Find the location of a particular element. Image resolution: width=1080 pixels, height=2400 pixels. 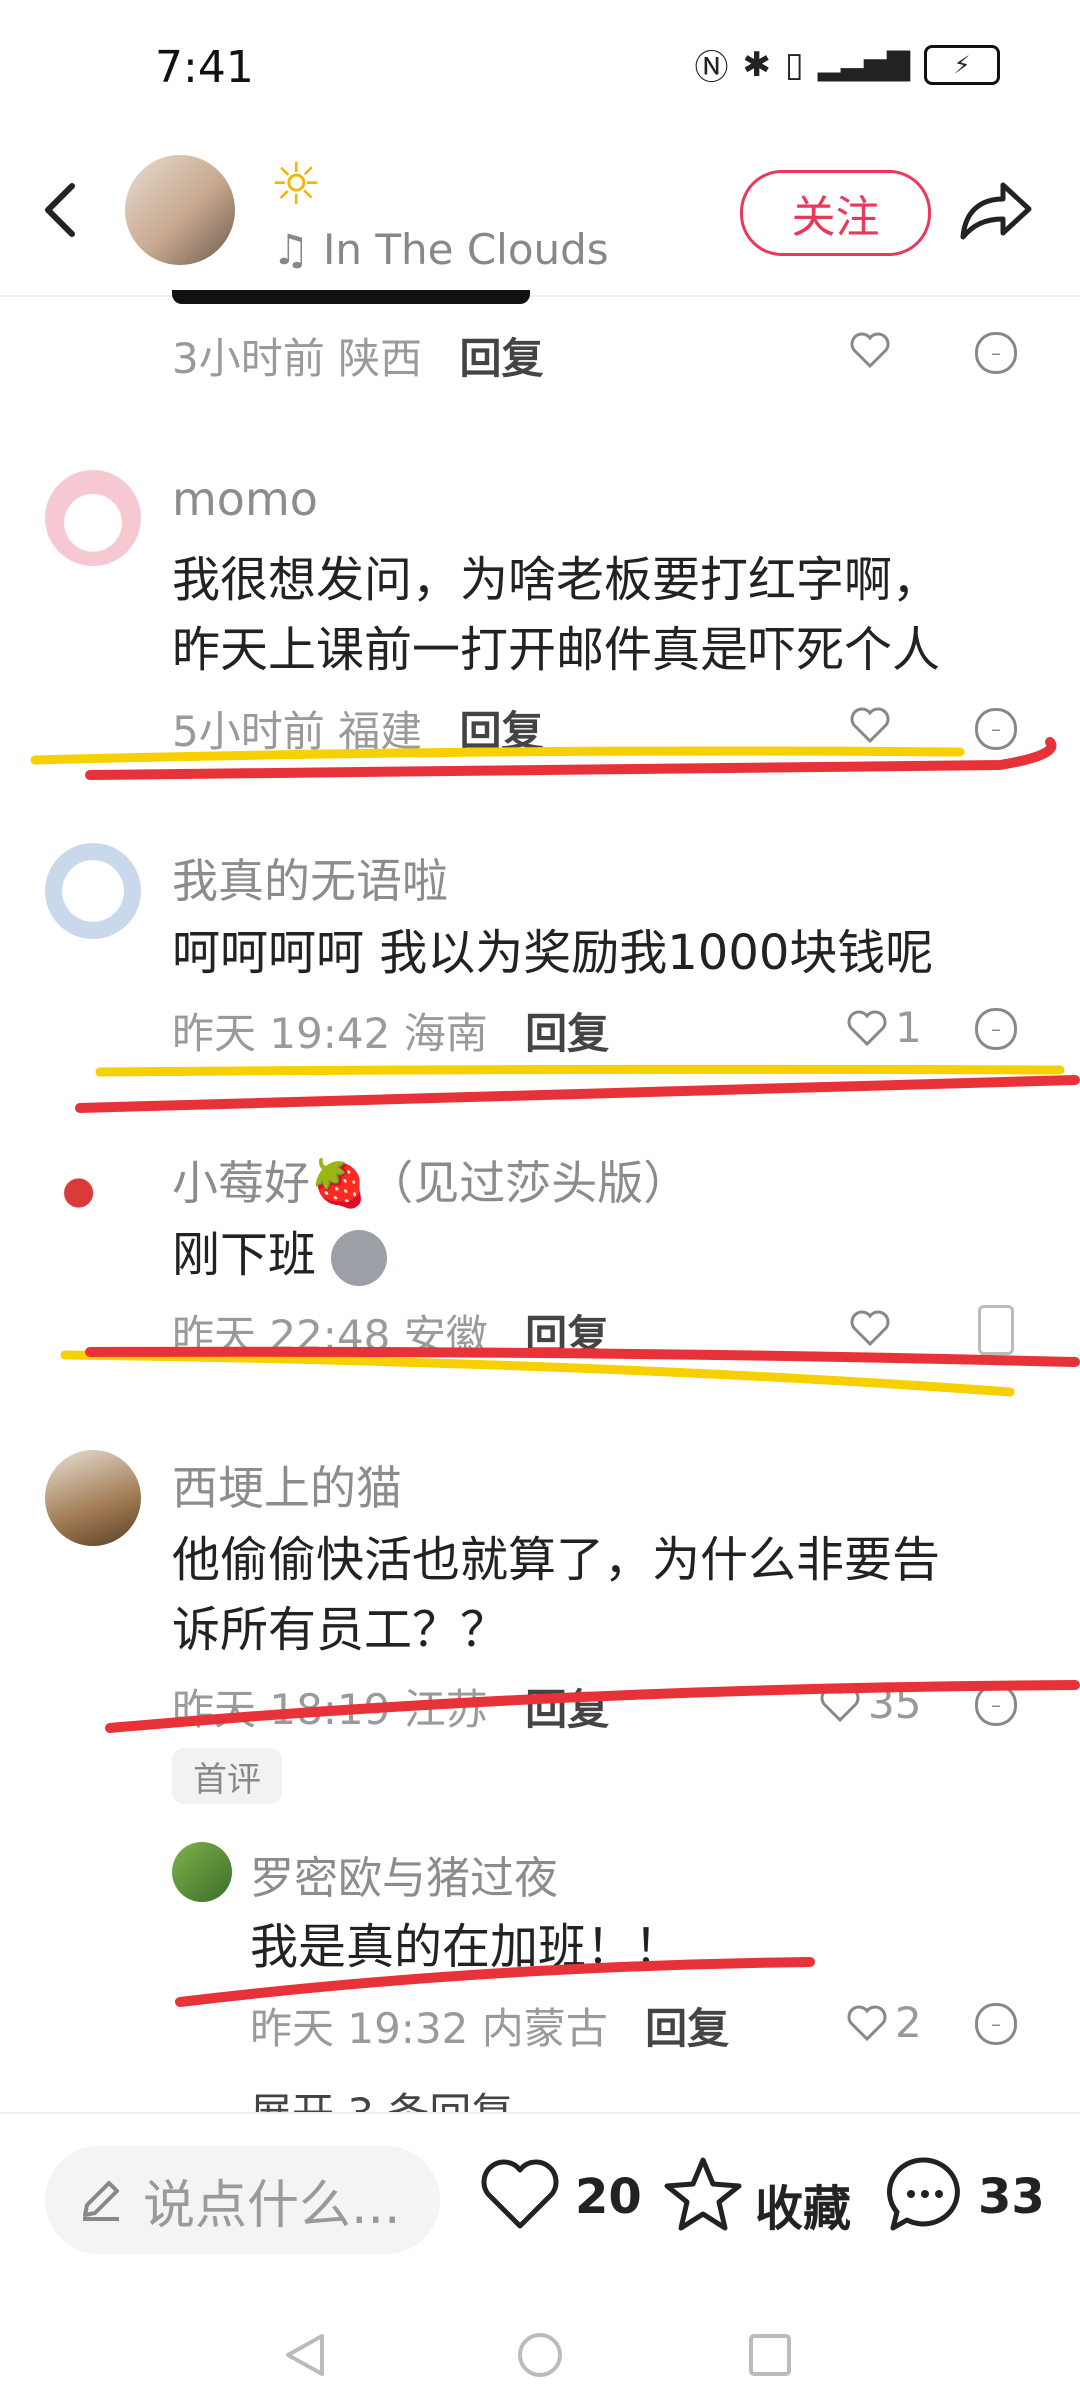

comment-time: 昨天 19:32 is located at coordinates (359, 2028).